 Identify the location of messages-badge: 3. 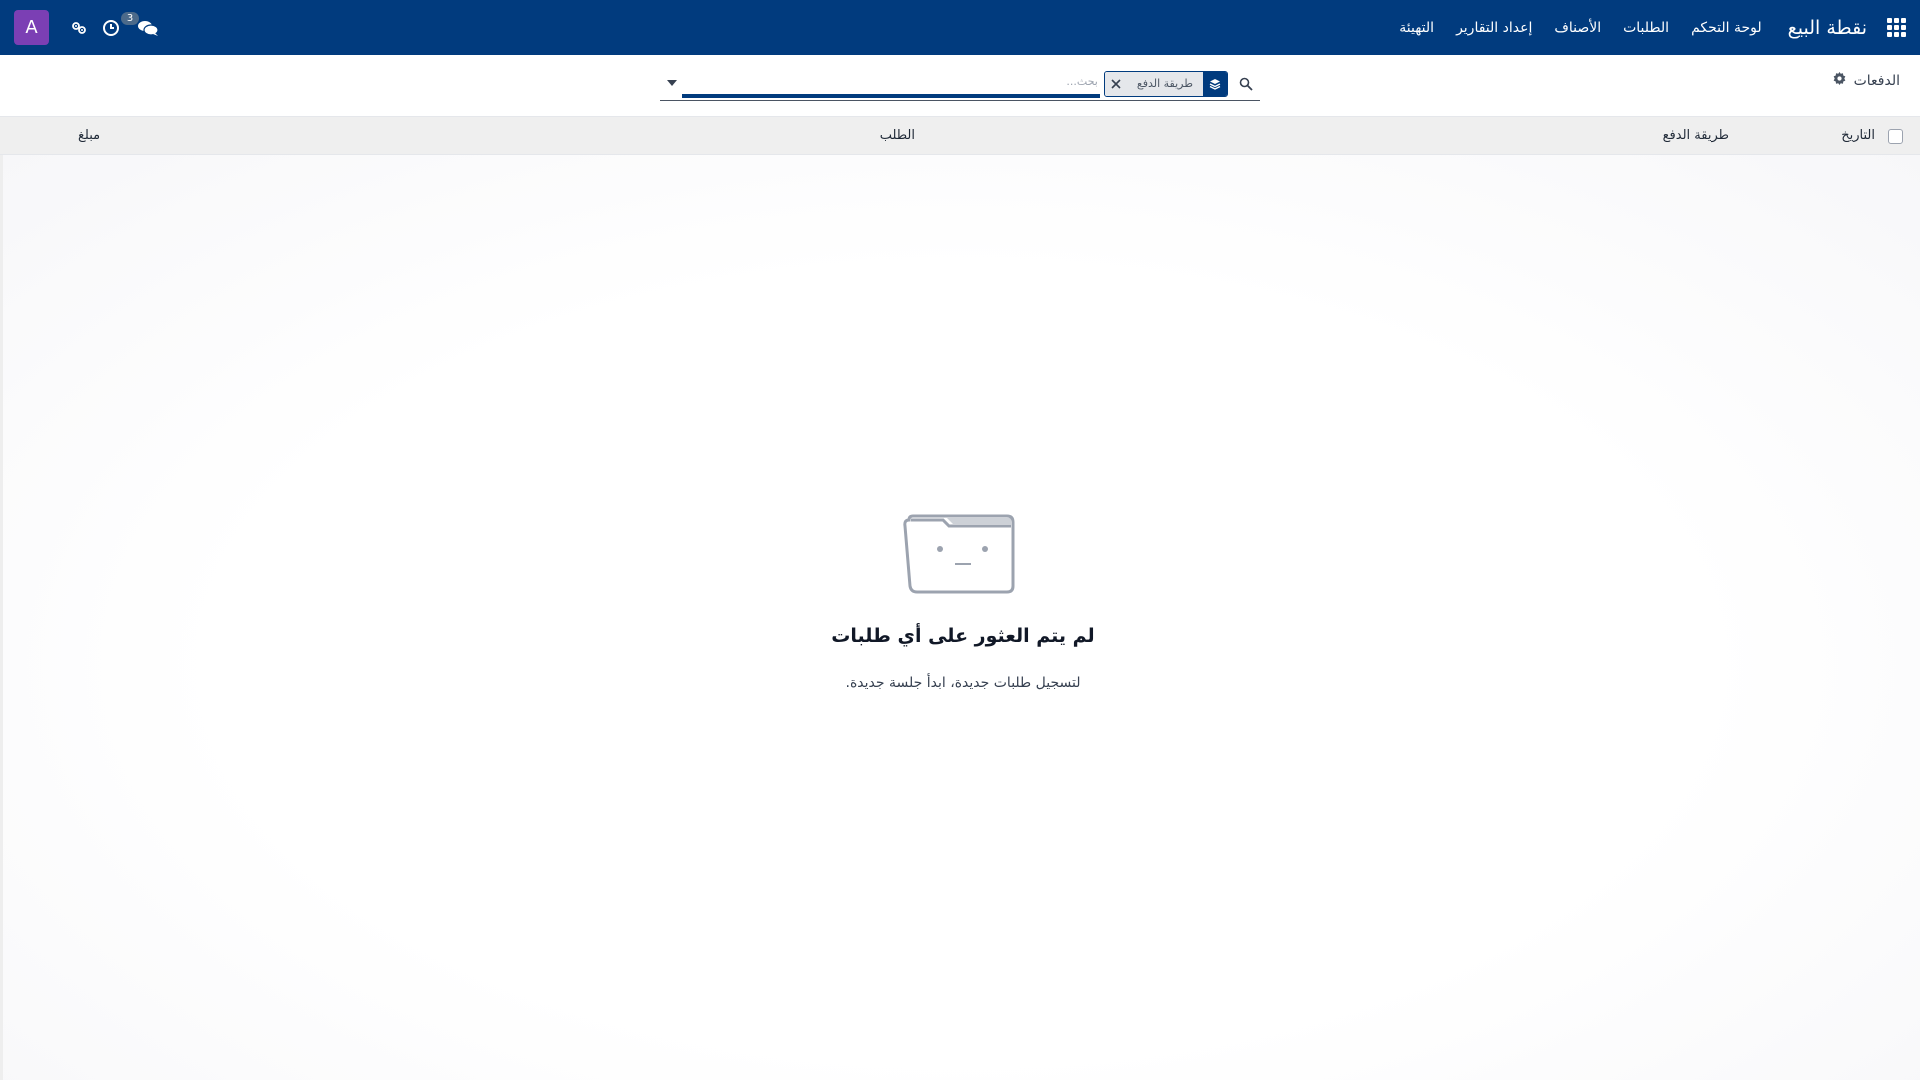
(130, 18).